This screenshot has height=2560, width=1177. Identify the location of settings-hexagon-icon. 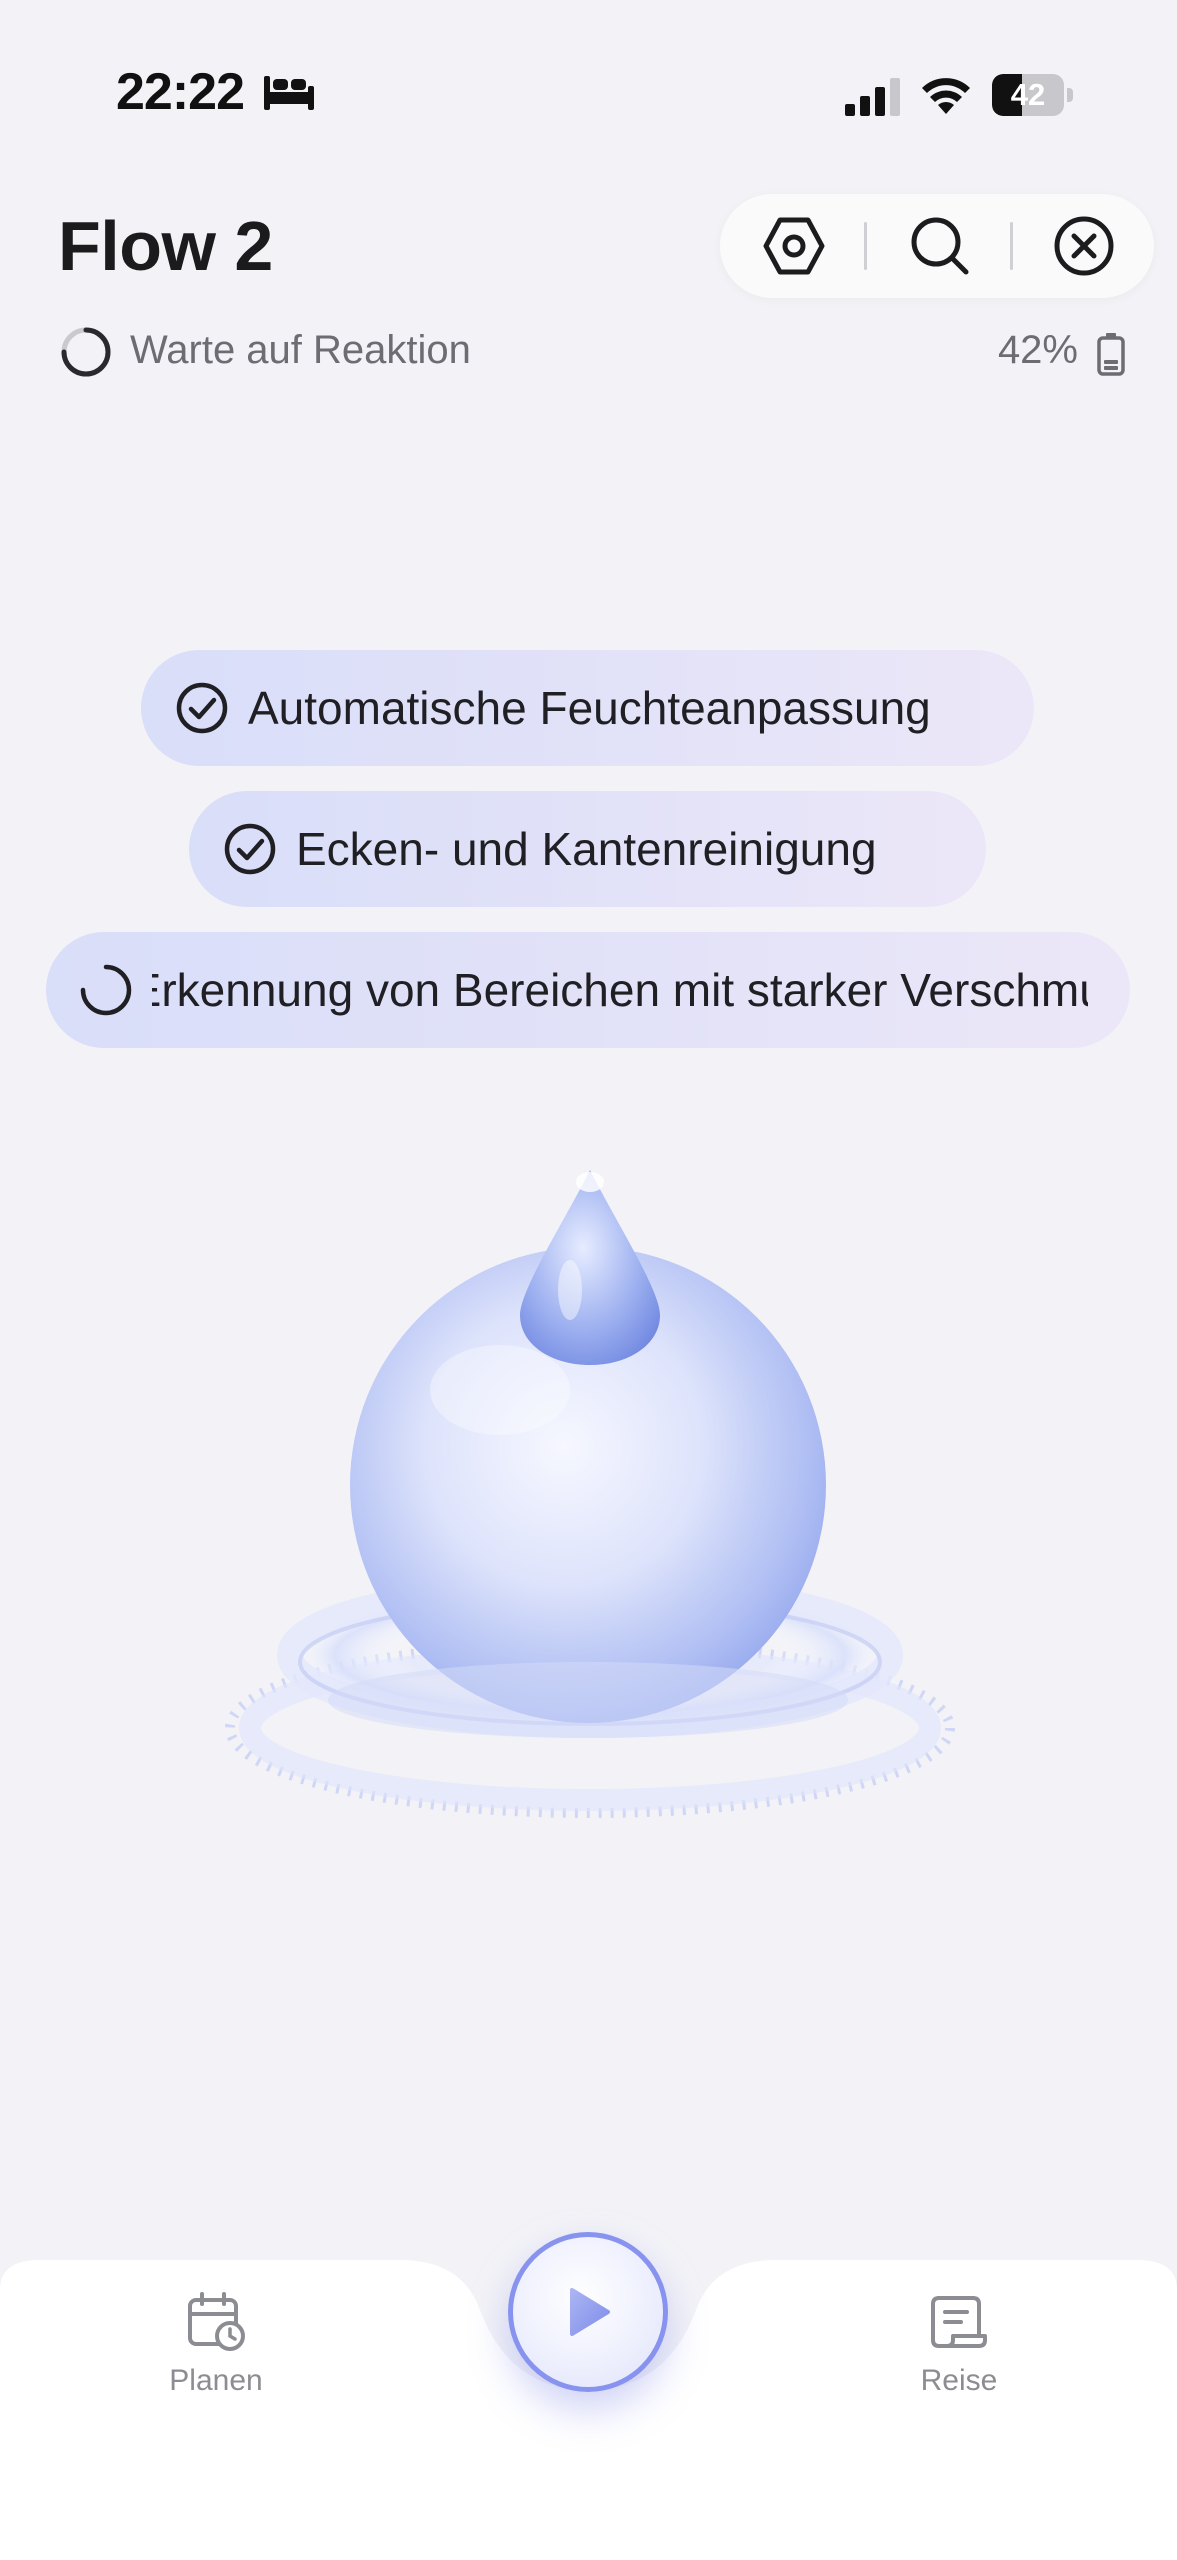
(794, 246).